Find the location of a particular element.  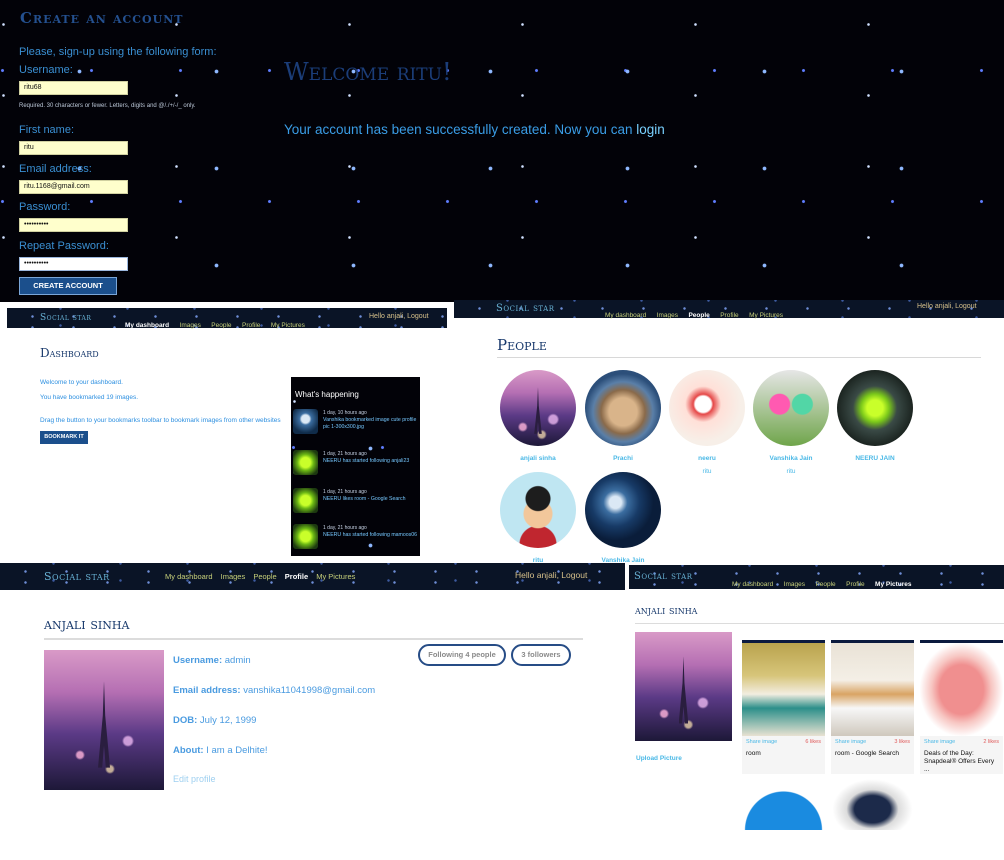

person-name: Vanshika Jain is located at coordinates (791, 458).